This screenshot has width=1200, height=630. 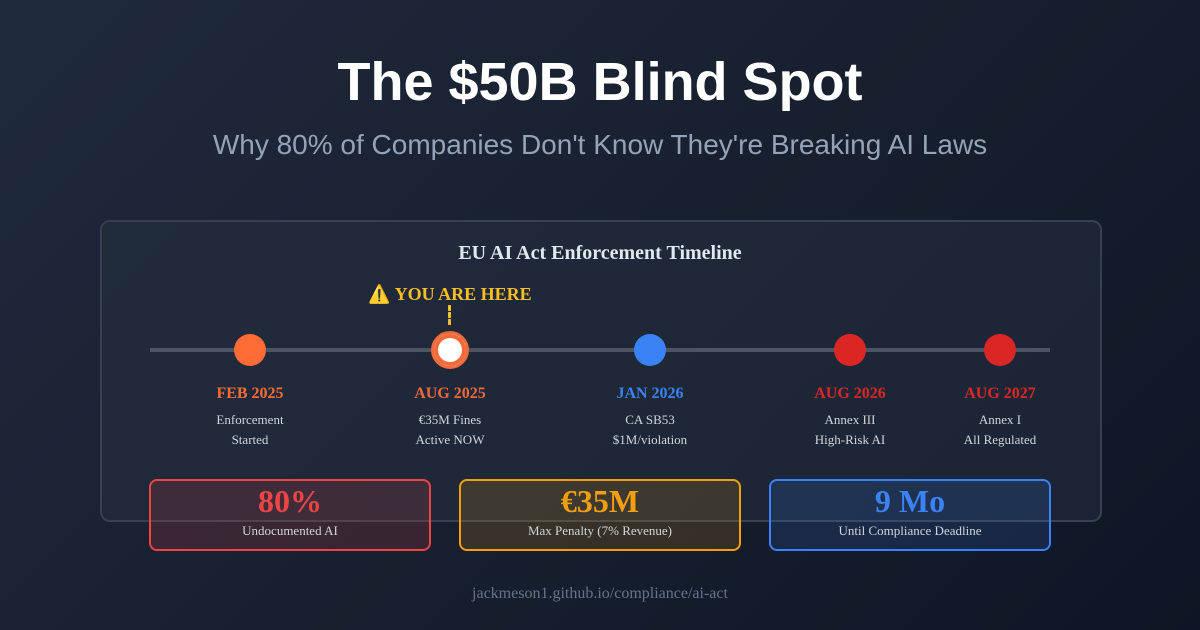 What do you see at coordinates (450, 350) in the screenshot?
I see `timeline-dot-aug-2025-current` at bounding box center [450, 350].